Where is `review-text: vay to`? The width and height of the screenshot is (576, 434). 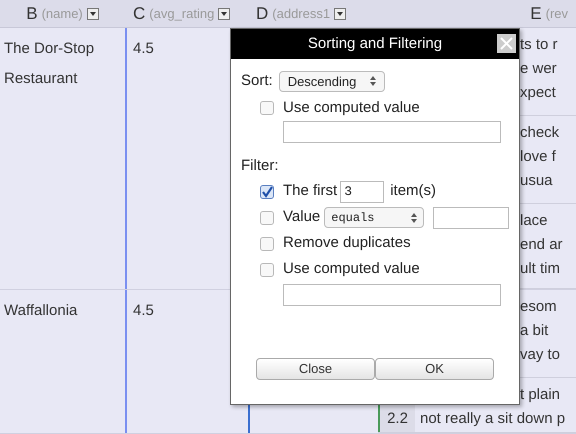 review-text: vay to is located at coordinates (540, 355).